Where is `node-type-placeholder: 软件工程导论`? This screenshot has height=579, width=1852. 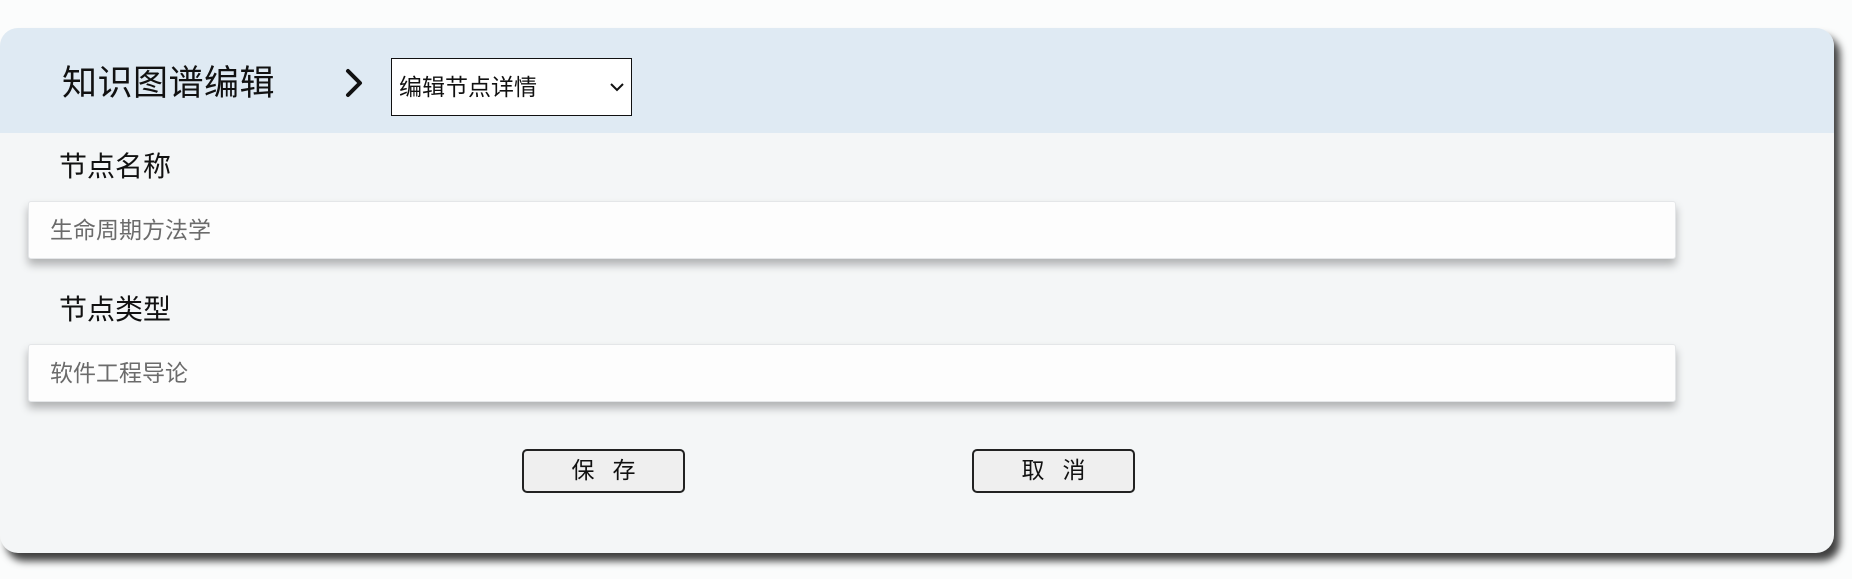 node-type-placeholder: 软件工程导论 is located at coordinates (119, 374).